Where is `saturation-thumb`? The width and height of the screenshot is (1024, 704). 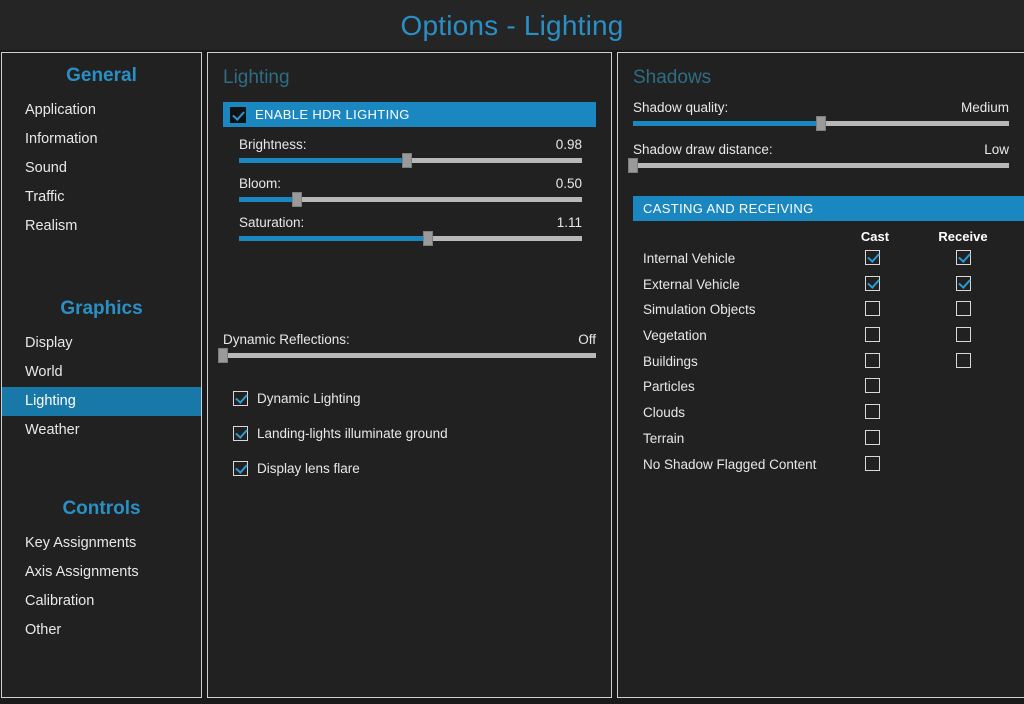
saturation-thumb is located at coordinates (427, 238).